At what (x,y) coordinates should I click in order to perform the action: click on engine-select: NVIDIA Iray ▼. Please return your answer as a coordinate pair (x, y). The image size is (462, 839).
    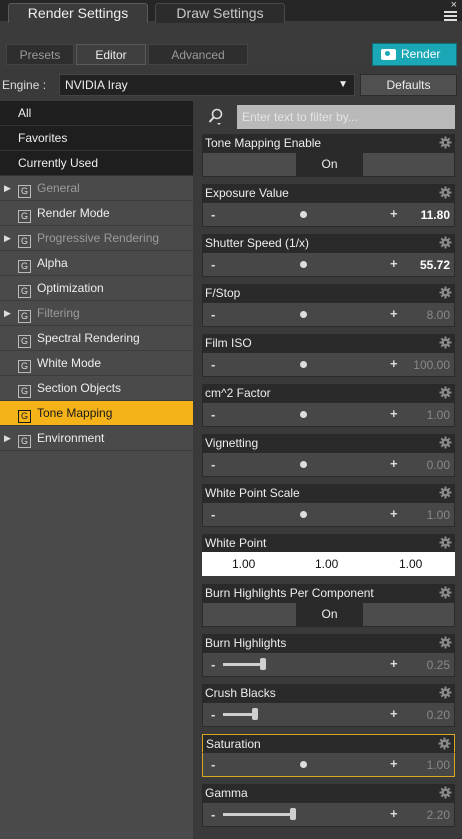
    Looking at the image, I should click on (207, 85).